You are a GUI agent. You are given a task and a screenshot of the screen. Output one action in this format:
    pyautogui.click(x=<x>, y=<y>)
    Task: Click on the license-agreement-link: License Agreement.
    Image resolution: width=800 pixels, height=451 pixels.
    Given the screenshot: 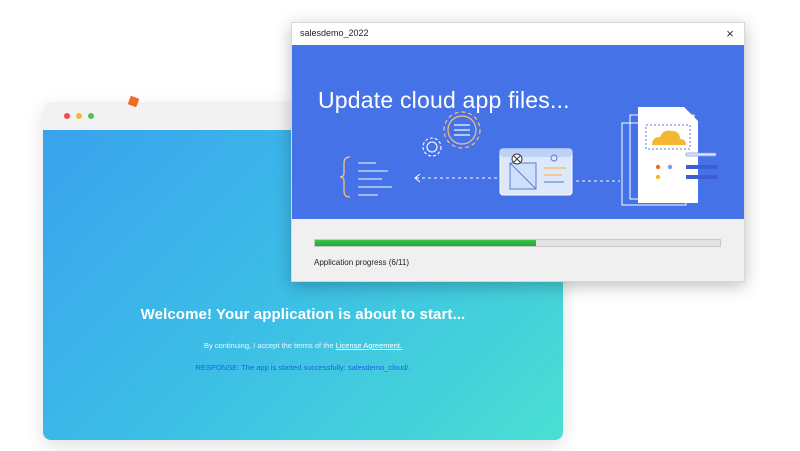 What is the action you would take?
    pyautogui.click(x=369, y=345)
    